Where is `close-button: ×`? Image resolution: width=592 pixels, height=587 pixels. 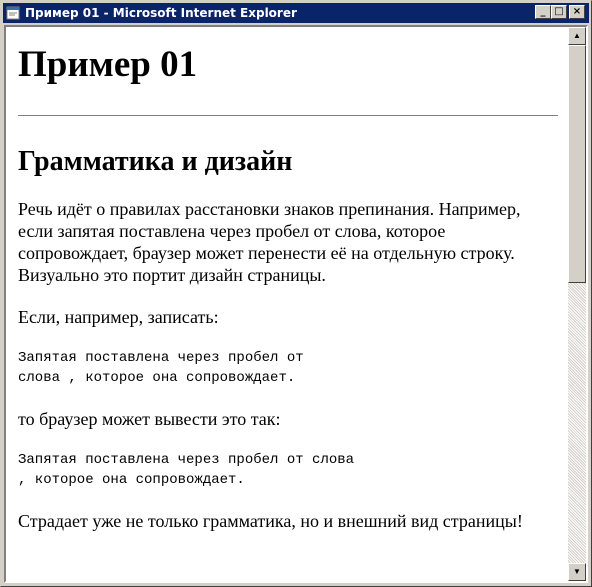 close-button: × is located at coordinates (577, 12).